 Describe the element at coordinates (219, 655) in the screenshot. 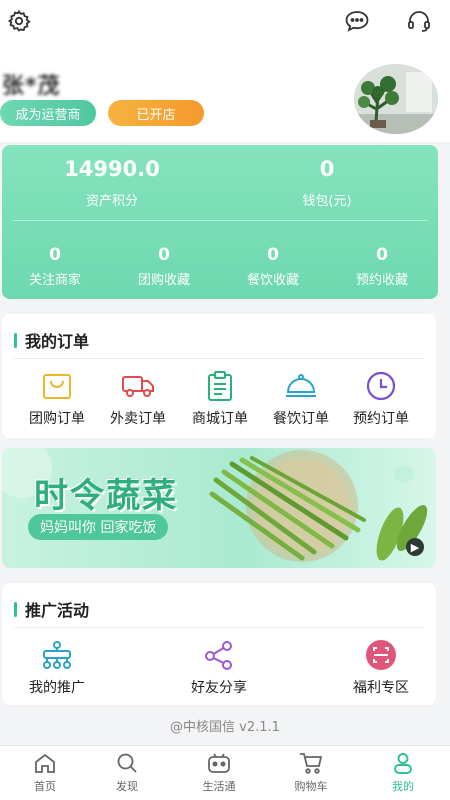

I see `share-icon` at that location.